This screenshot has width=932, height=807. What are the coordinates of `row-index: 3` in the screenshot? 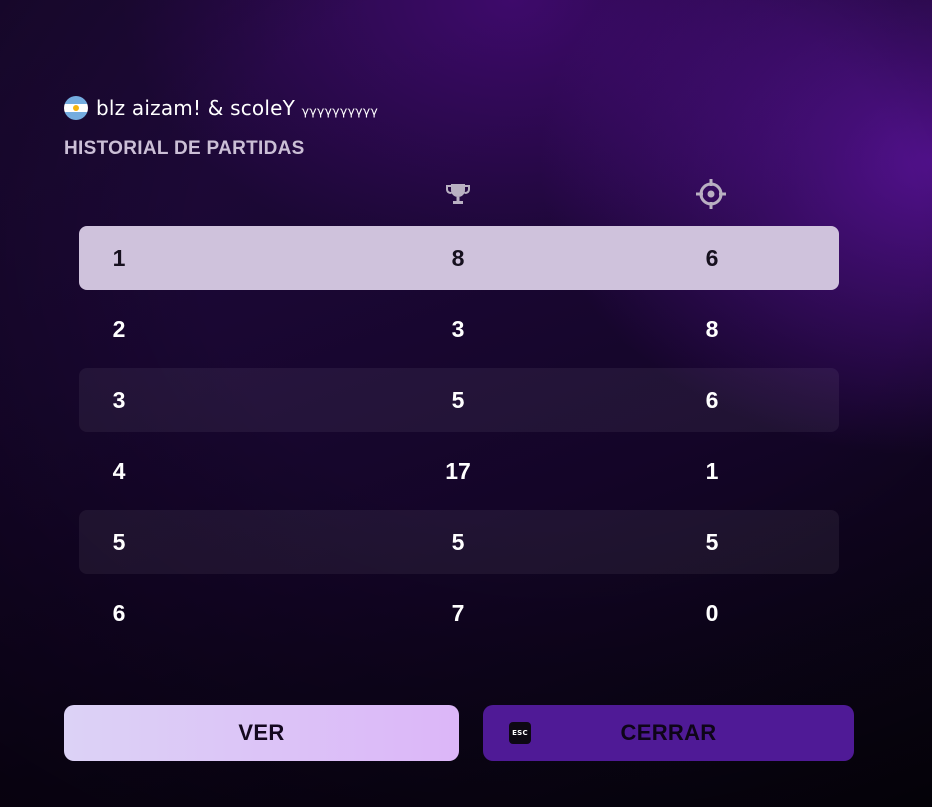 It's located at (119, 400).